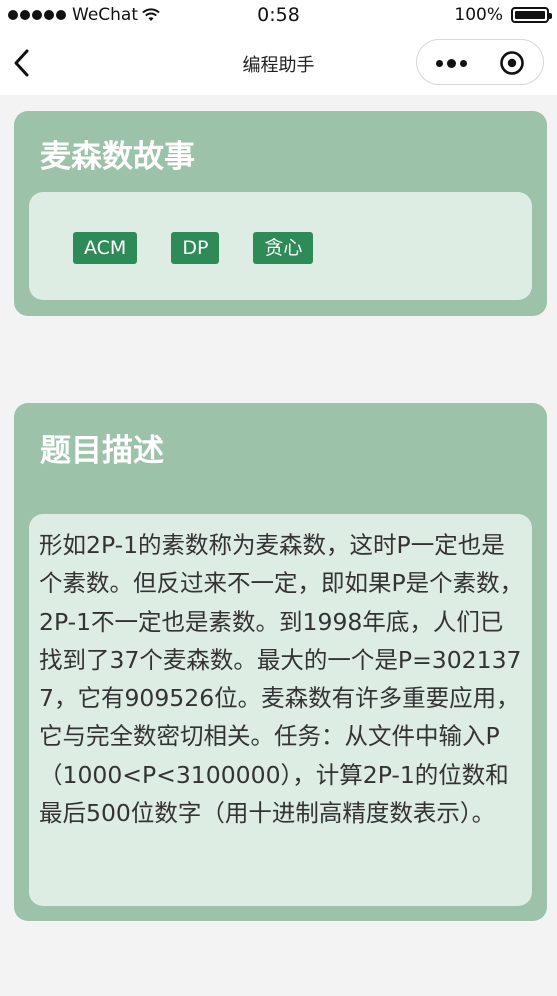 This screenshot has height=996, width=557. What do you see at coordinates (451, 63) in the screenshot?
I see `more-options-button` at bounding box center [451, 63].